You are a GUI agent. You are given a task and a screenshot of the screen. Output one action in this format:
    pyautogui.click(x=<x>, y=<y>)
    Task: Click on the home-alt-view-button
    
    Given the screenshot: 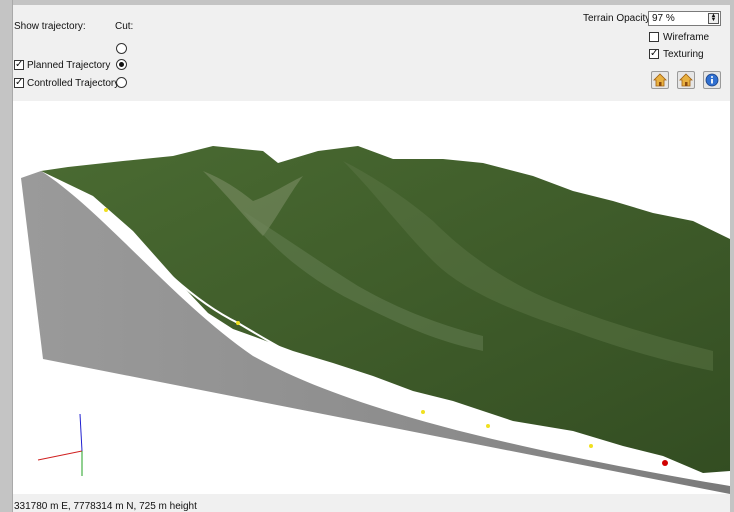 What is the action you would take?
    pyautogui.click(x=686, y=80)
    